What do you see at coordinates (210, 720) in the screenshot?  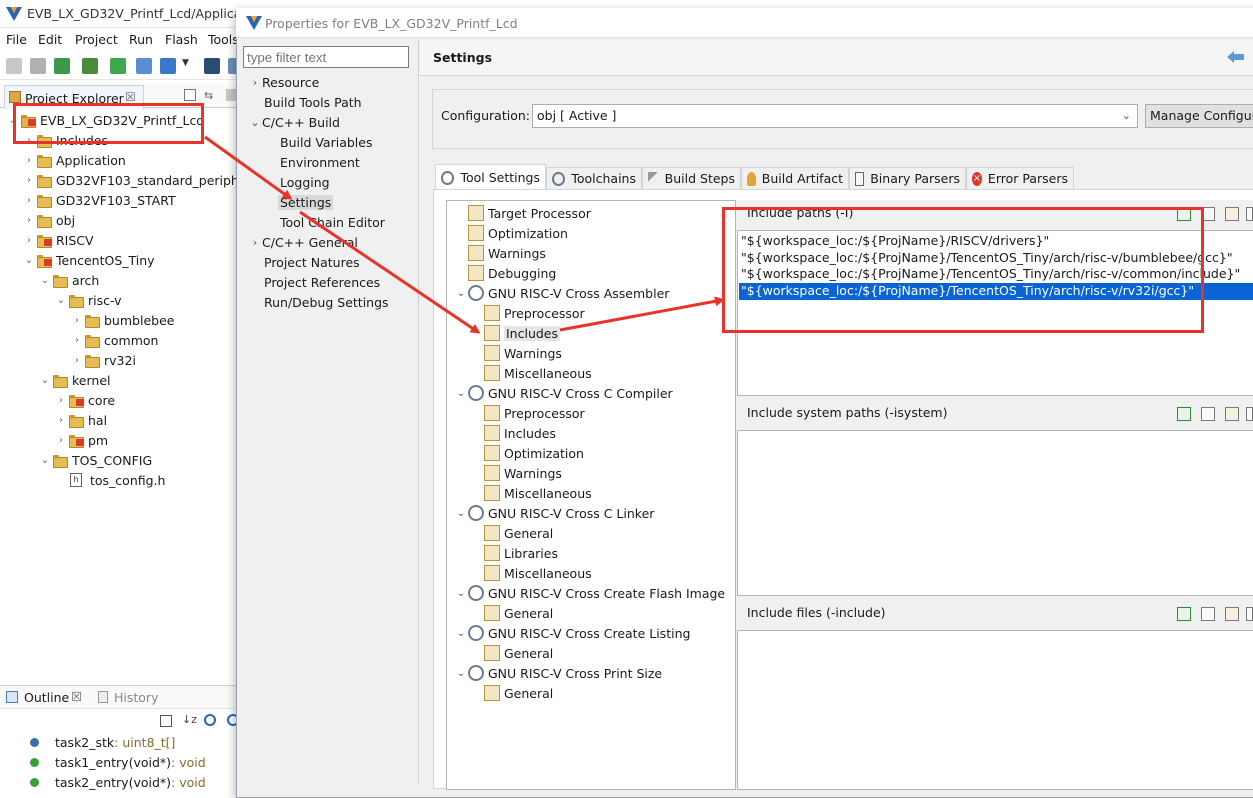 I see `hide-fields-icon` at bounding box center [210, 720].